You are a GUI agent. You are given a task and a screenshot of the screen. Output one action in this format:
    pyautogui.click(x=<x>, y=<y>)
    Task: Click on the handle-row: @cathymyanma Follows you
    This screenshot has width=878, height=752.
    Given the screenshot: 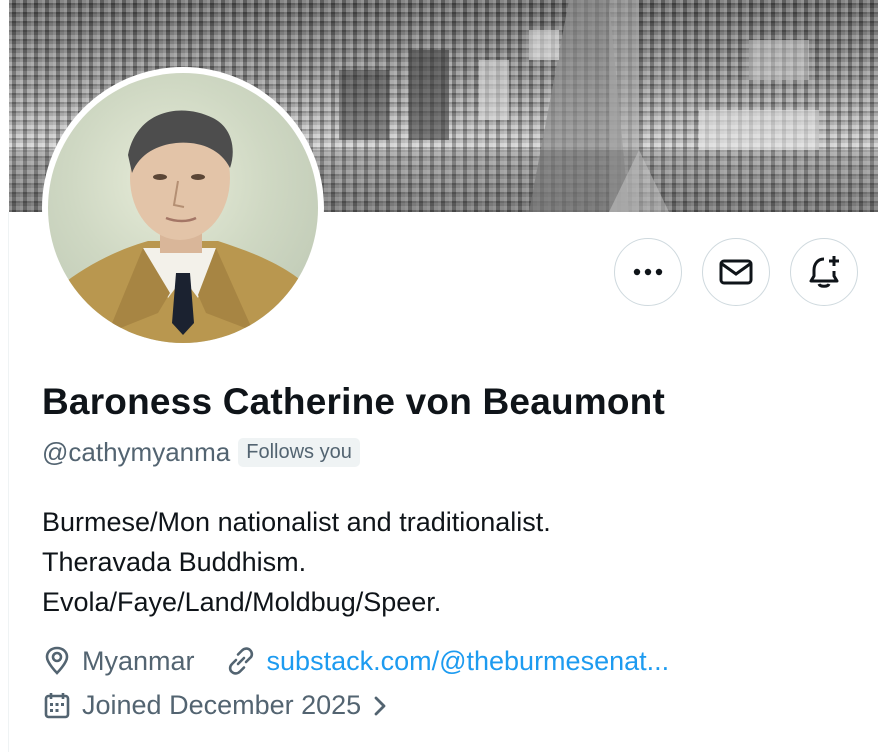 What is the action you would take?
    pyautogui.click(x=201, y=452)
    